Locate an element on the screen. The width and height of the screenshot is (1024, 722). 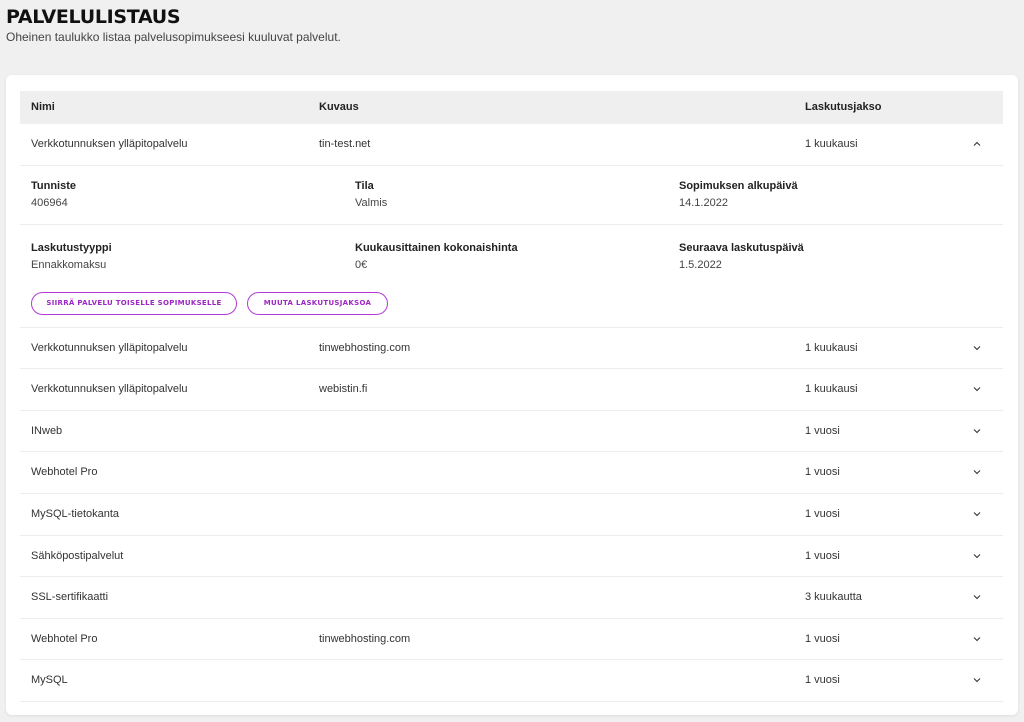
monthly-total-value: 0€ is located at coordinates (361, 264).